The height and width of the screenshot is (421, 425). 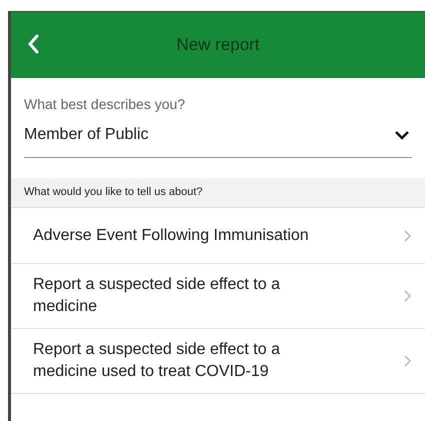 What do you see at coordinates (218, 126) in the screenshot?
I see `role-dropdown: What best describes you? Member of Public` at bounding box center [218, 126].